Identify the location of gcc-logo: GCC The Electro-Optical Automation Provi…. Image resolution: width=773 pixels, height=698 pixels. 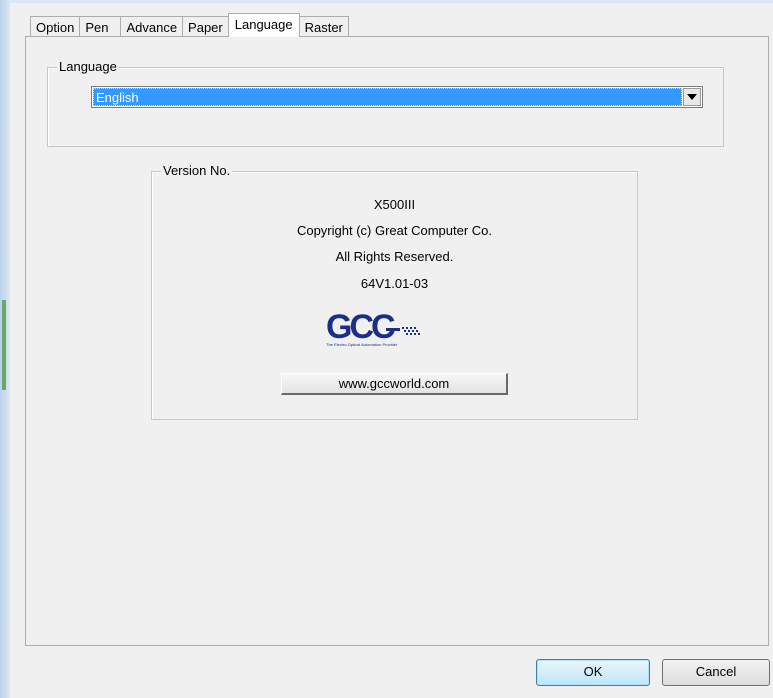
(378, 328).